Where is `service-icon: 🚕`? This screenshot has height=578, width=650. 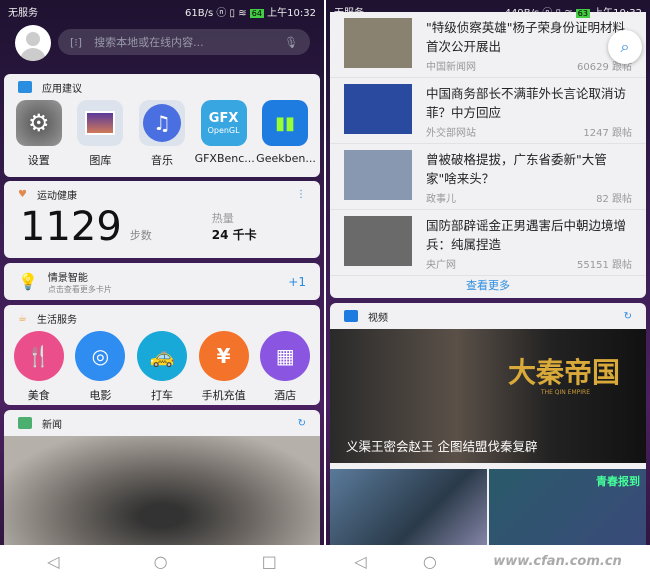 service-icon: 🚕 is located at coordinates (161, 356).